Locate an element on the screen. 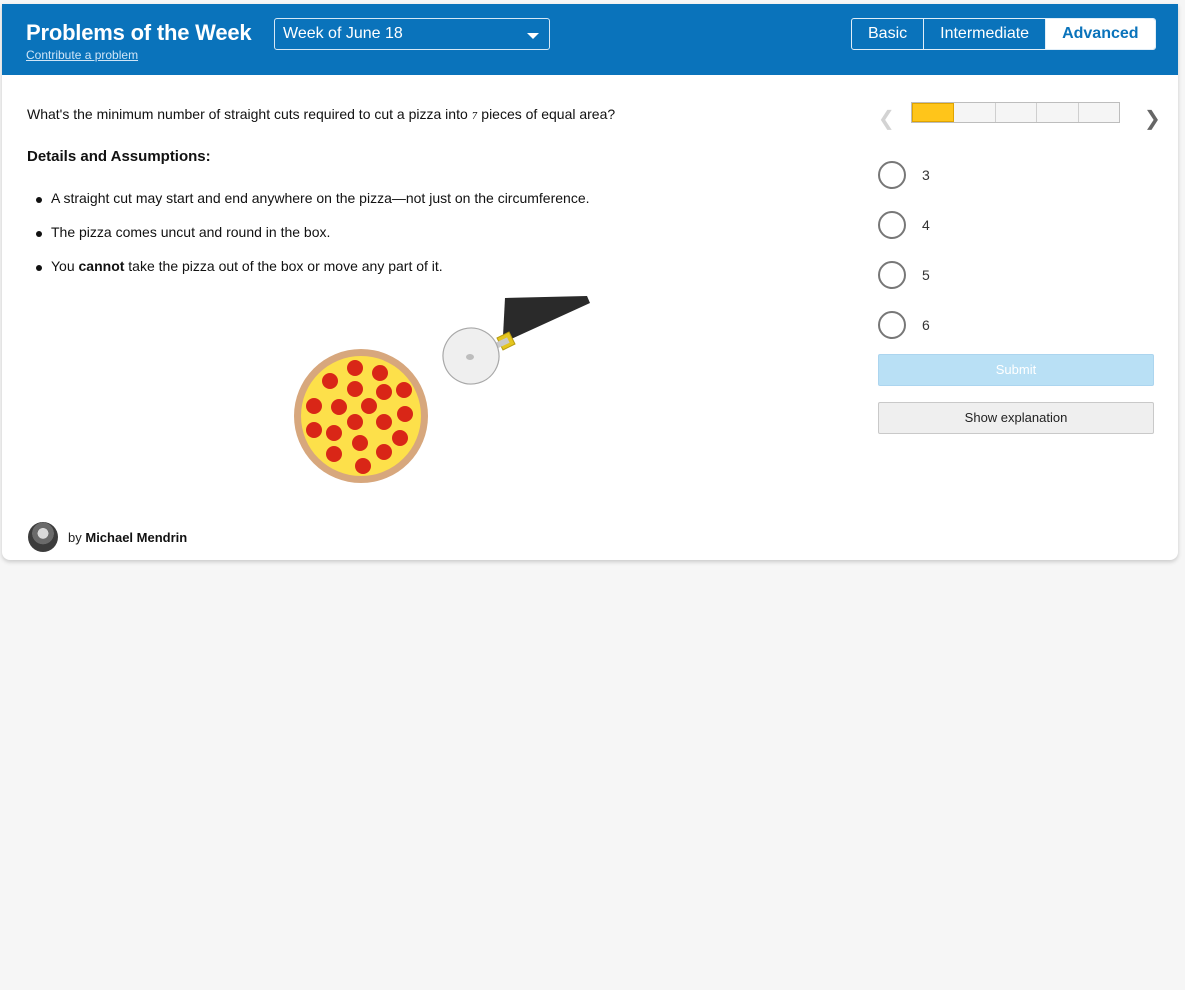 This screenshot has height=990, width=1185. answer-option: 4 is located at coordinates (904, 225).